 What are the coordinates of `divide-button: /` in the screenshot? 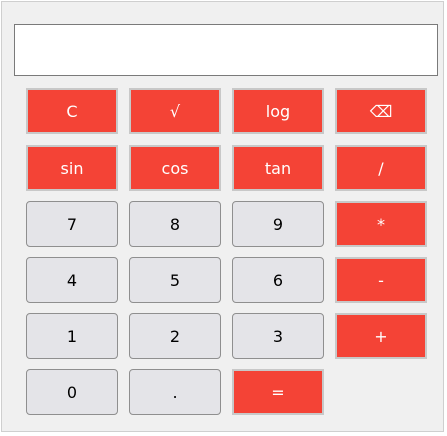 It's located at (381, 168).